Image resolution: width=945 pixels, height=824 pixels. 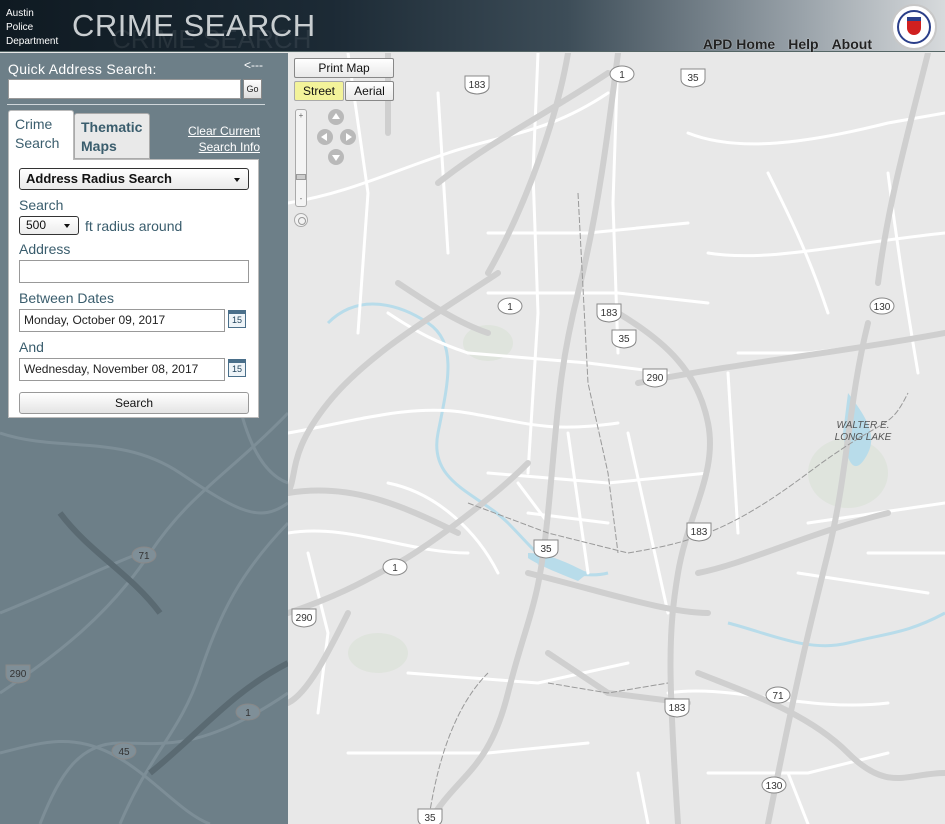 I want to click on tab-thematic-maps-label-2: Maps, so click(x=99, y=146).